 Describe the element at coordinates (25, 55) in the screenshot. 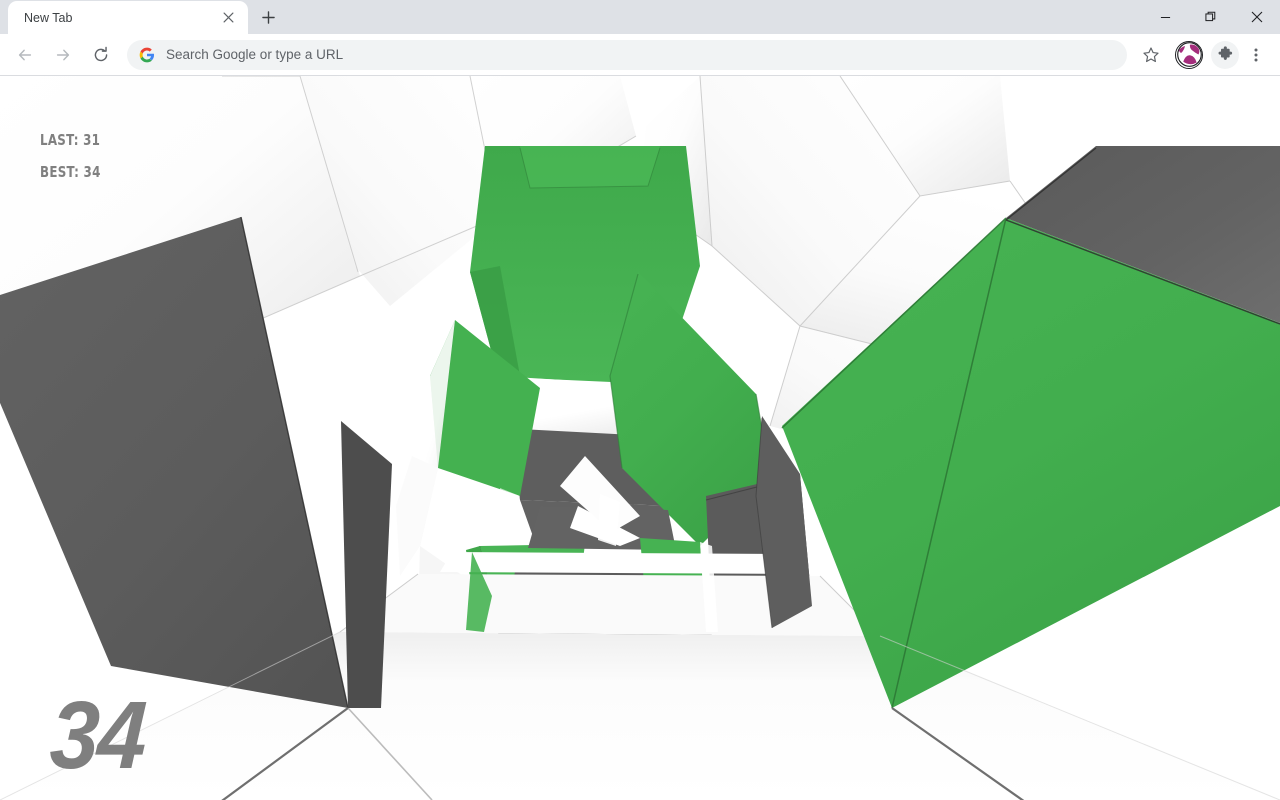

I see `back-button` at that location.